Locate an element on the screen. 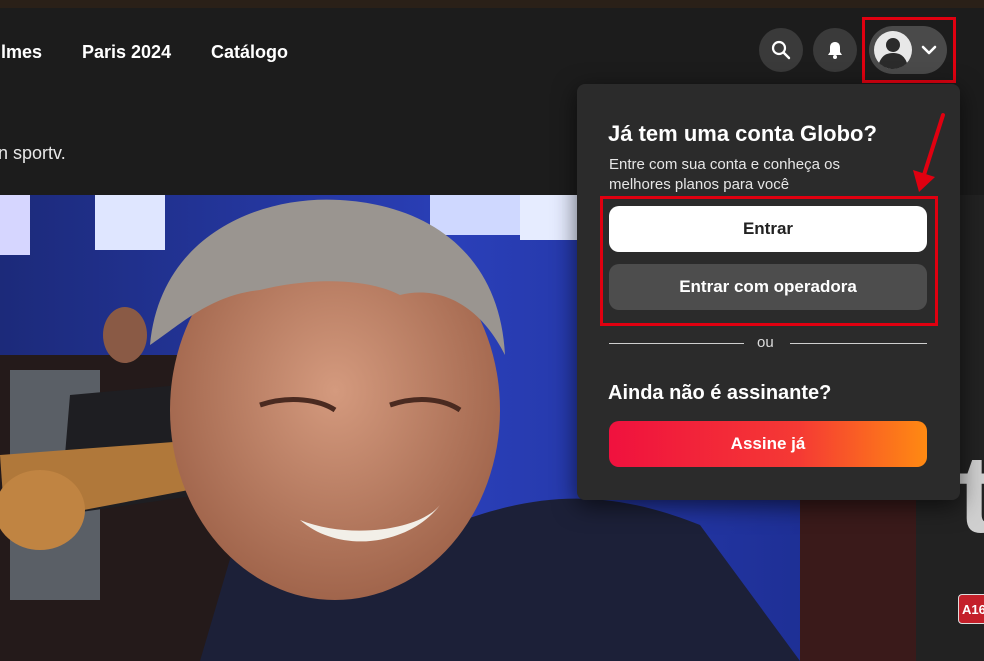  side-logo-letter: t is located at coordinates (971, 494).